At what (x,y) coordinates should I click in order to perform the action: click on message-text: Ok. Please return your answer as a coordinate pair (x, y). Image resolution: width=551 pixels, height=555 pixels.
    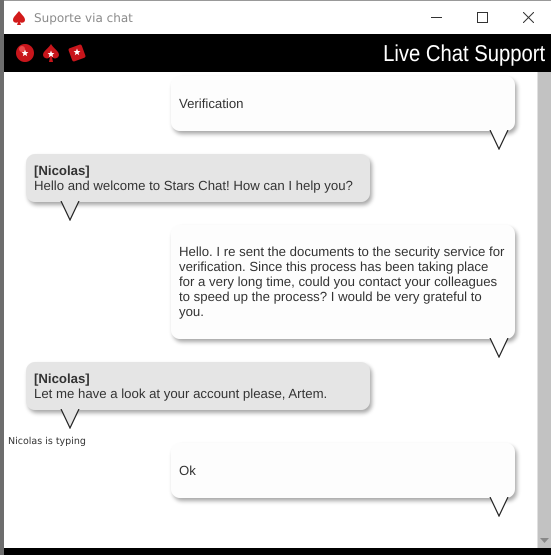
    Looking at the image, I should click on (187, 470).